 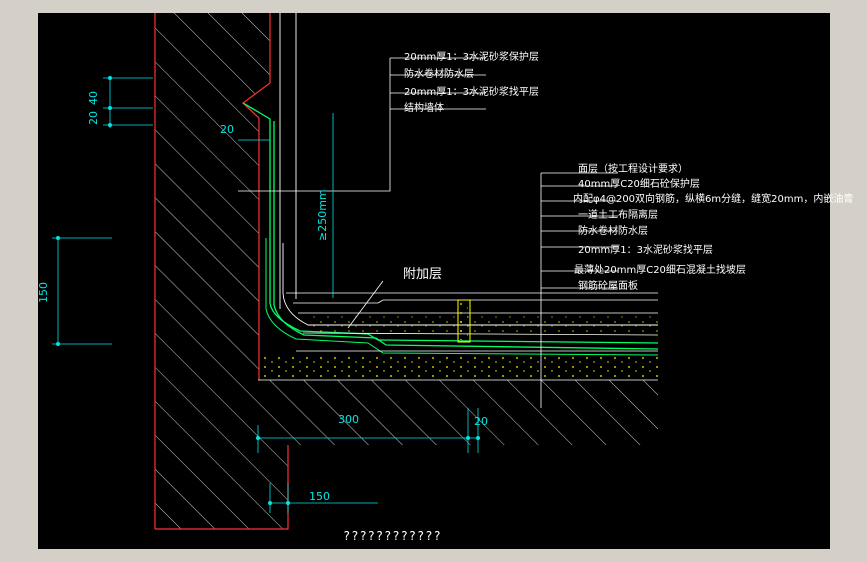 I want to click on aggregate-fill-upper, so click(x=483, y=323).